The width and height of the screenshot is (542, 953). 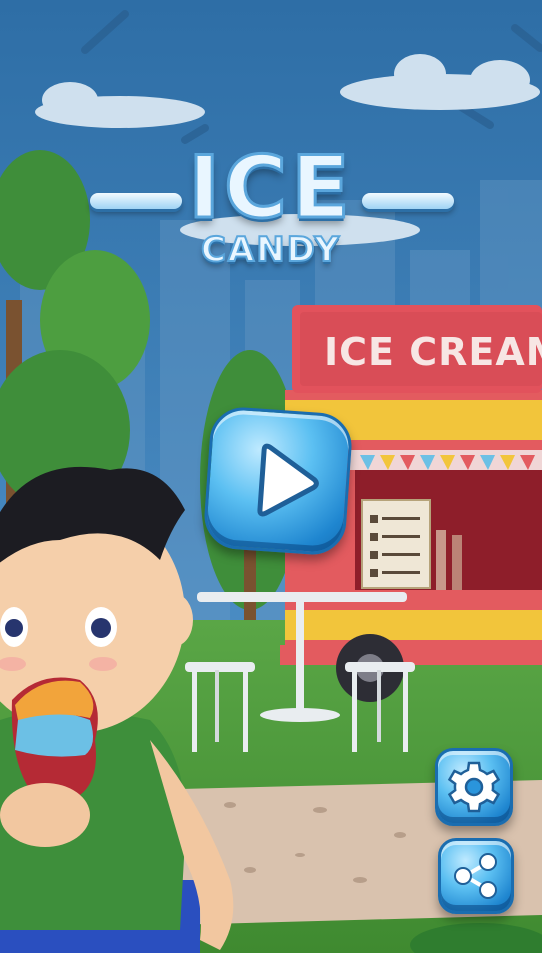 I want to click on share-button, so click(x=476, y=876).